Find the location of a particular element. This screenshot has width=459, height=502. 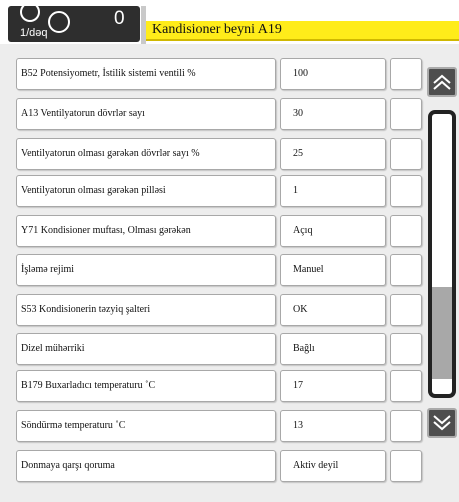

header: 1/dəq 0 Kandisioner beyni A19 is located at coordinates (229, 22).